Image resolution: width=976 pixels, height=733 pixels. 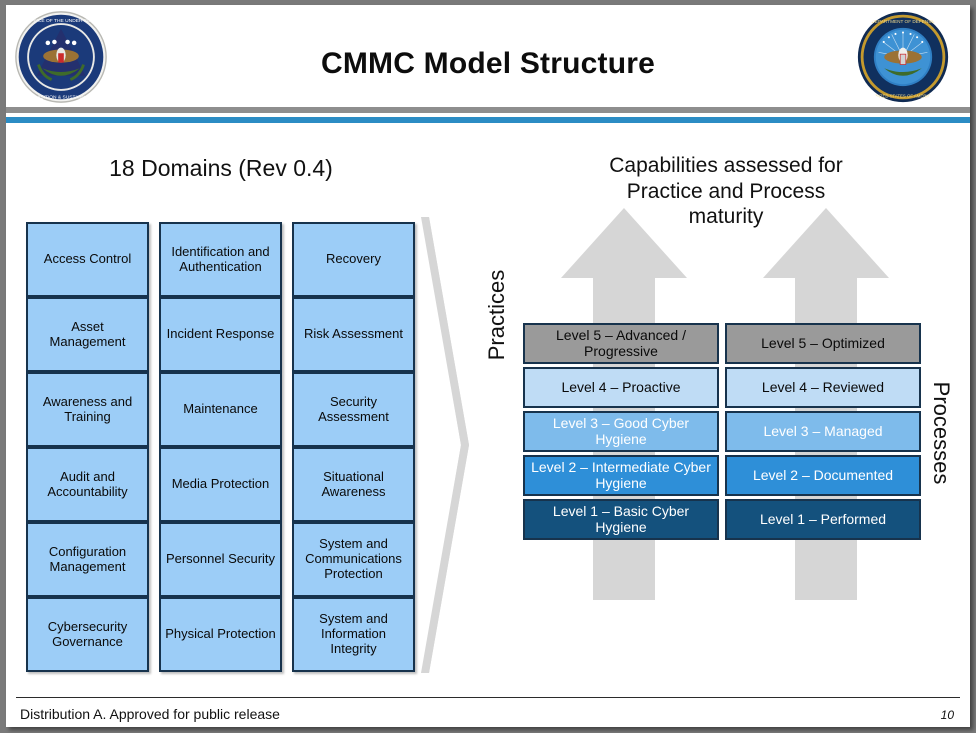 What do you see at coordinates (61, 21) in the screenshot?
I see `svg-text: OFFICE OF THE UNDER SEC.` at bounding box center [61, 21].